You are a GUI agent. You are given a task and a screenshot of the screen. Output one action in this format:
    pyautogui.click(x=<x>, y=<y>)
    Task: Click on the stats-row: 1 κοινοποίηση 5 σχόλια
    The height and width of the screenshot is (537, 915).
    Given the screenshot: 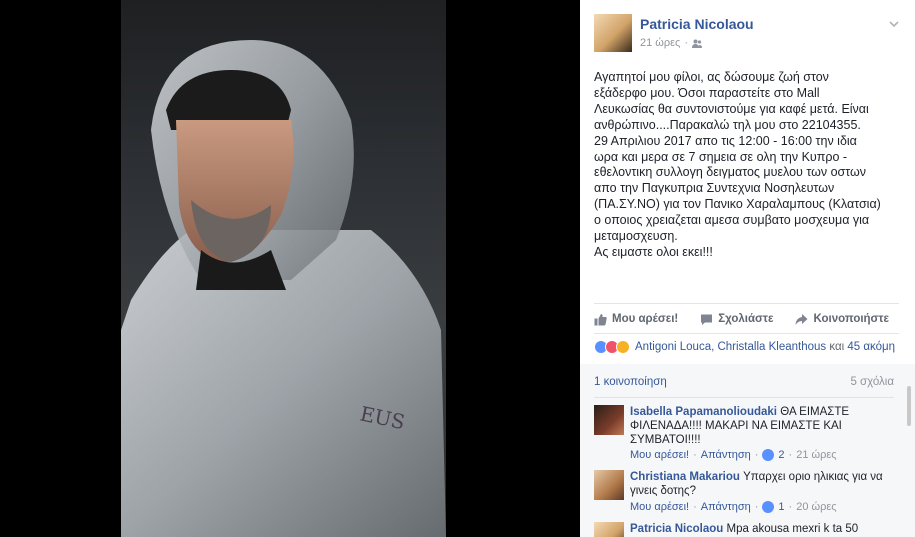 What is the action you would take?
    pyautogui.click(x=744, y=382)
    